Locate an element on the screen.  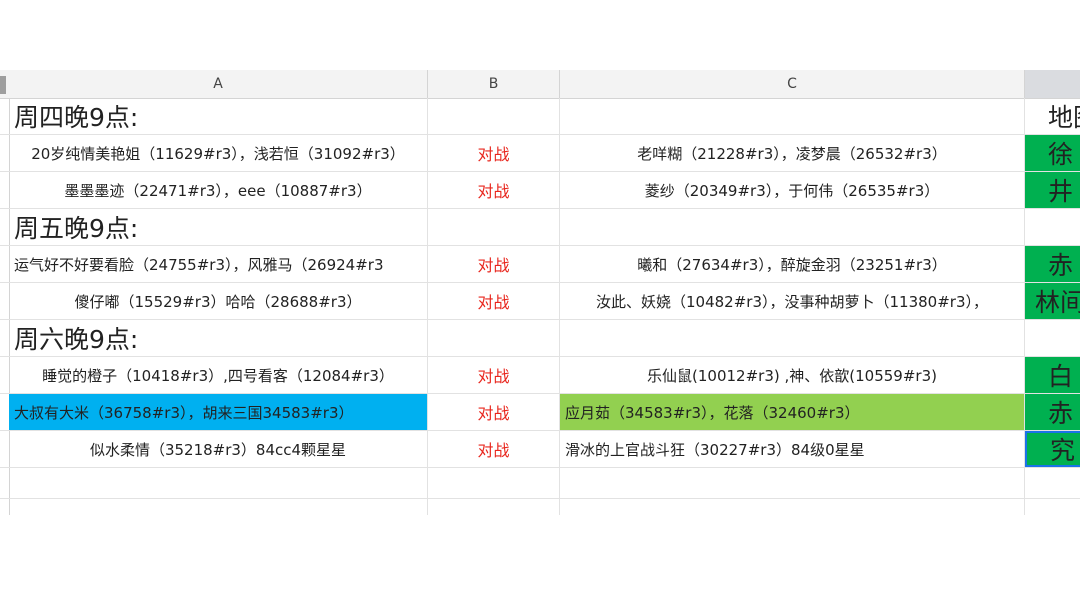
team-c-cell: 汝此、妖娆（10482#r3），没事种胡萝卜（11380#r3）， is located at coordinates (792, 301).